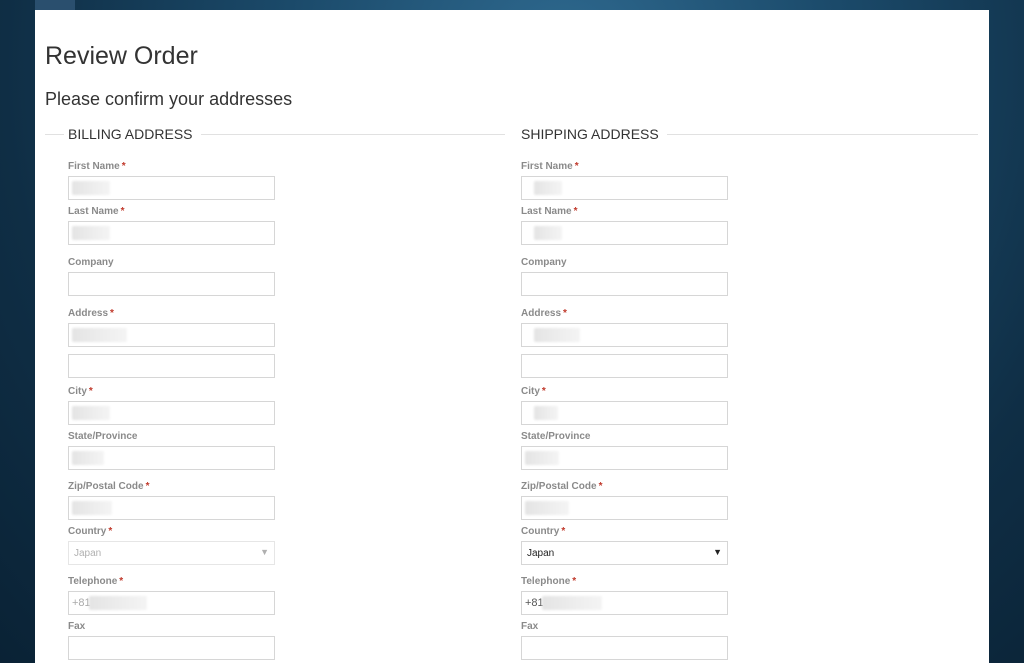  What do you see at coordinates (121, 56) in the screenshot?
I see `page-title: Review Order` at bounding box center [121, 56].